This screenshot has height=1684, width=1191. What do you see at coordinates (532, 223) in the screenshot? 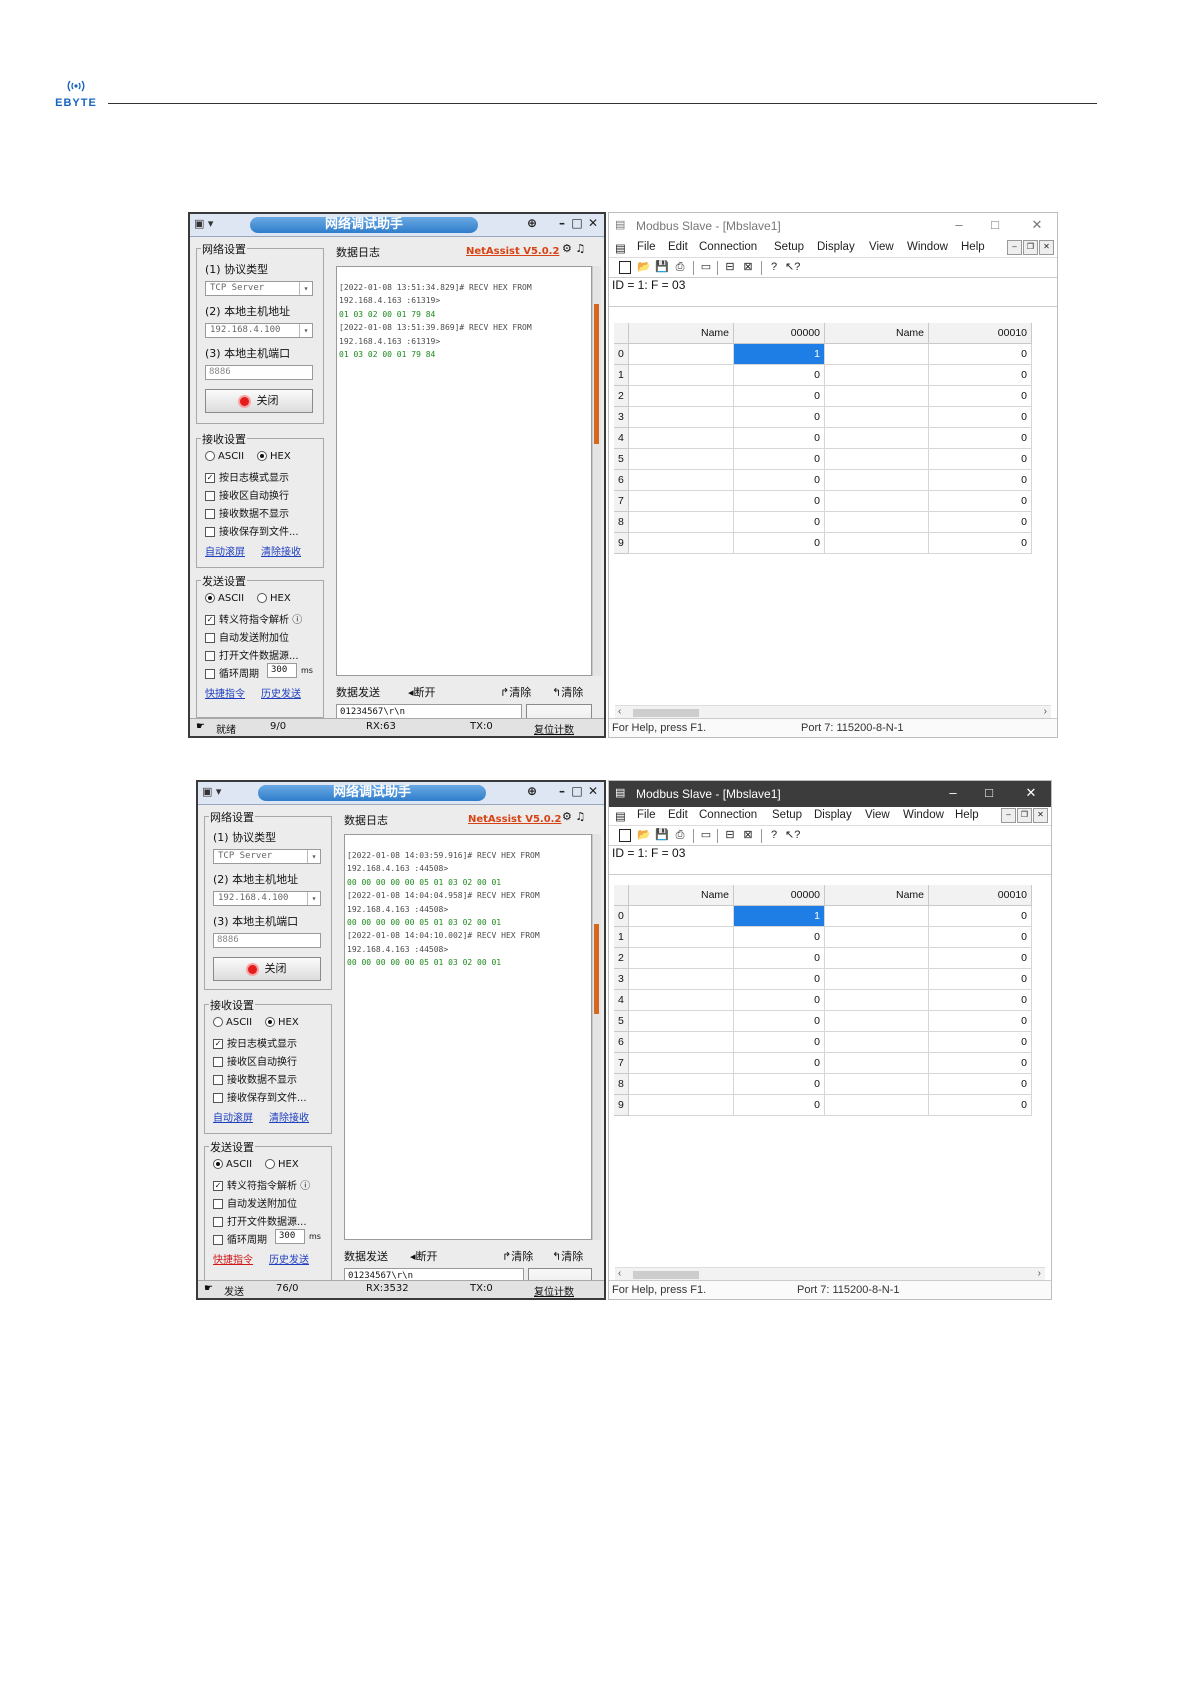
I see `pin-icon: ⊕` at bounding box center [532, 223].